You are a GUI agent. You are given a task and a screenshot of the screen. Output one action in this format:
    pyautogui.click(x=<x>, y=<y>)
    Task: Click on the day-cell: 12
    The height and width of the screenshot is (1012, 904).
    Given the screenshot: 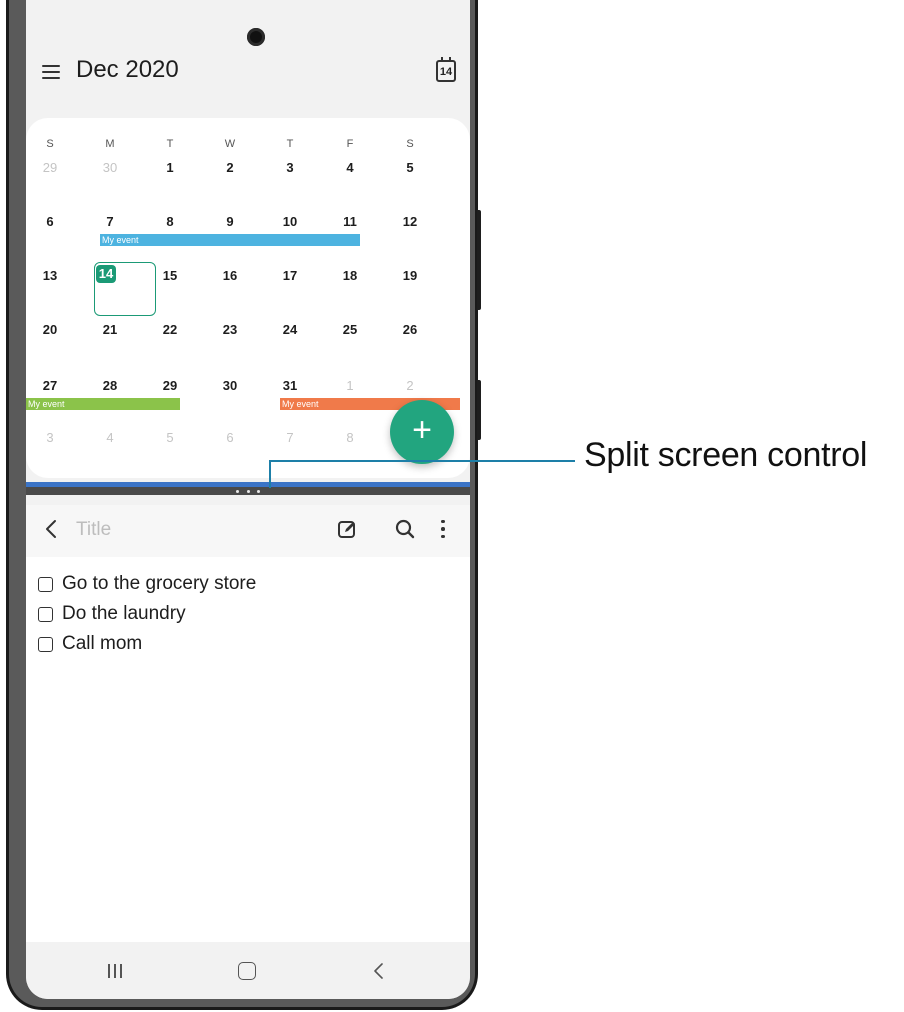 What is the action you would take?
    pyautogui.click(x=410, y=221)
    